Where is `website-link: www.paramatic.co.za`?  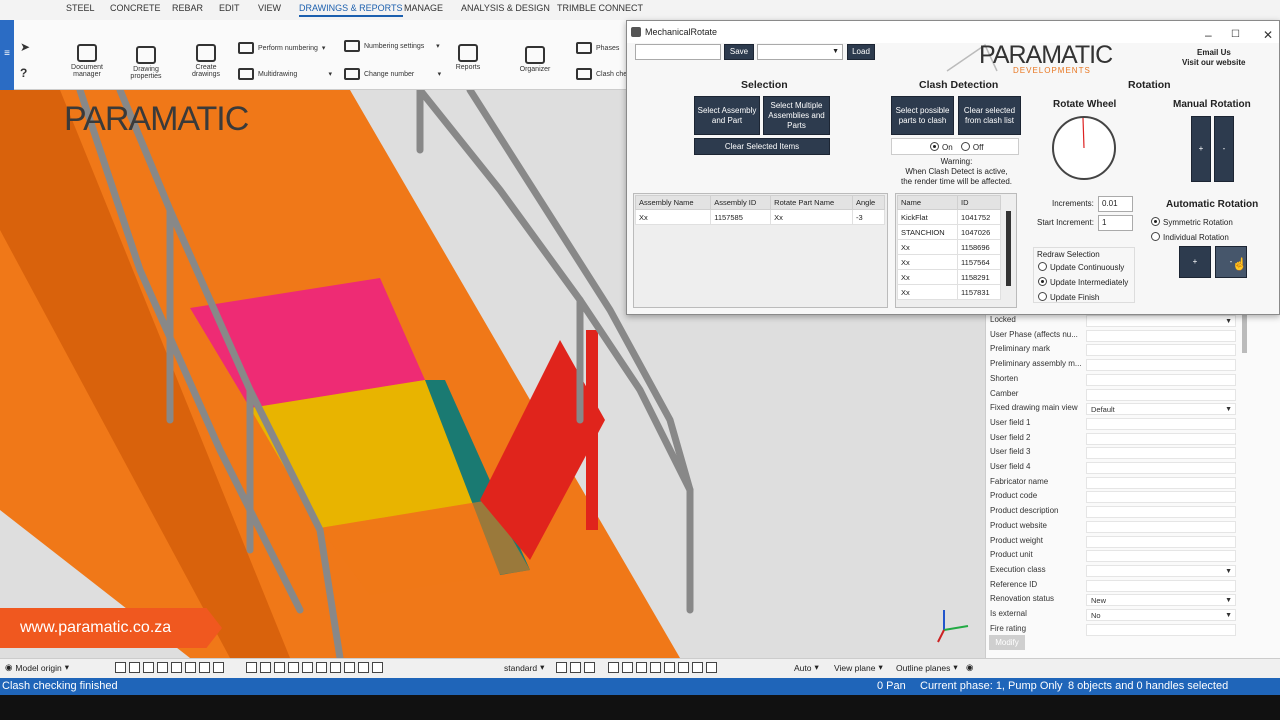 website-link: www.paramatic.co.za is located at coordinates (95, 628).